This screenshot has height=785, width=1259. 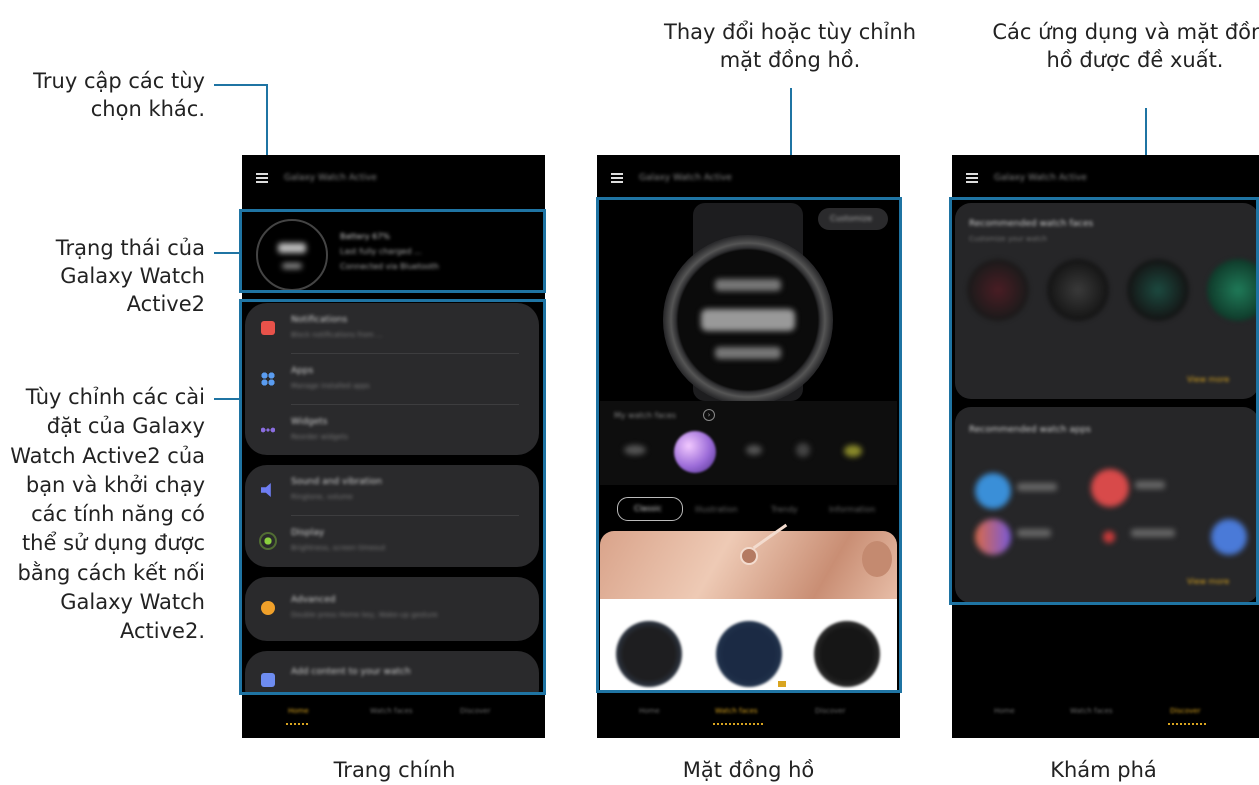 I want to click on highlight-watch-status, so click(x=392, y=251).